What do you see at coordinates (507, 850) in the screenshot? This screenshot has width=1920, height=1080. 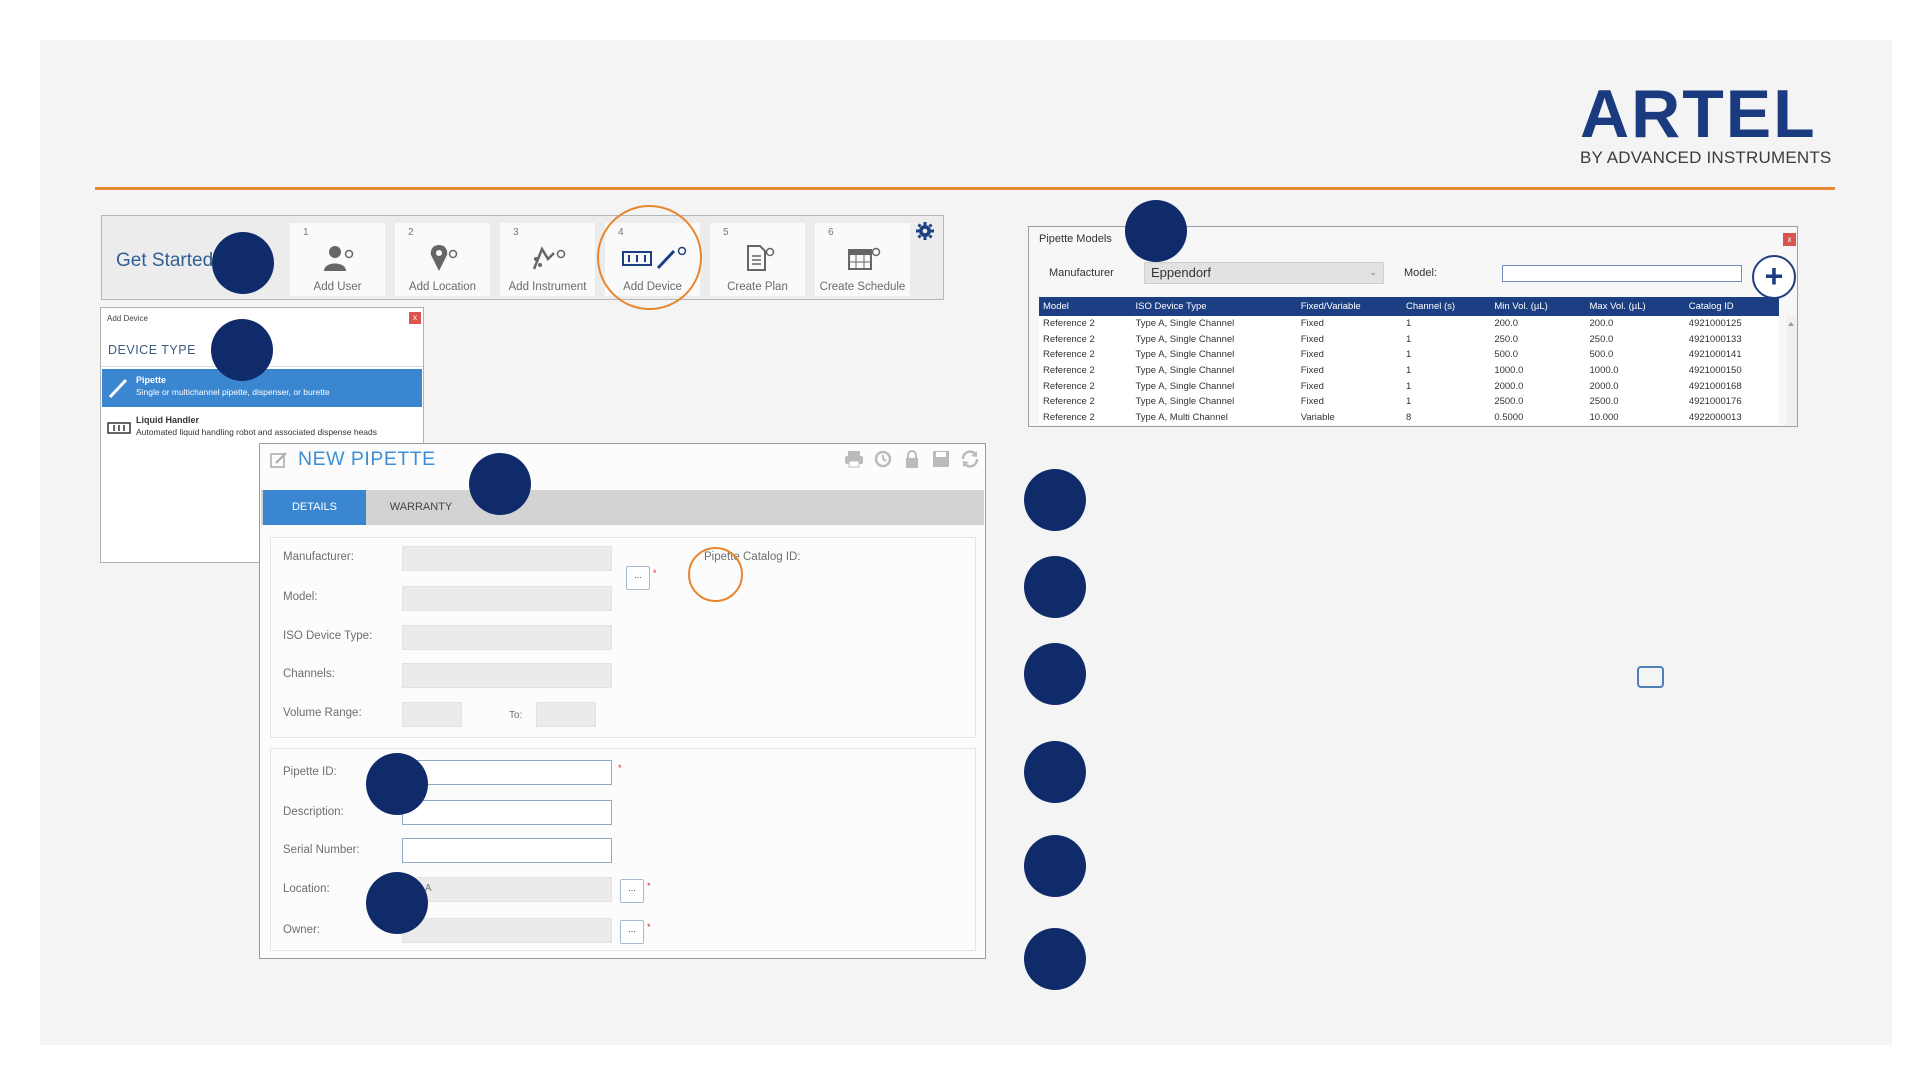 I see `serial-number-input` at bounding box center [507, 850].